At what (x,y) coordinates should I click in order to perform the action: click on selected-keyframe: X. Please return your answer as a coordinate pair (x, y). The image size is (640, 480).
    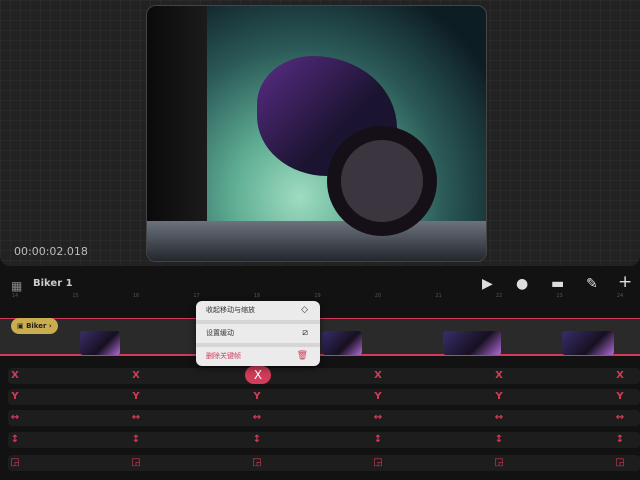
    Looking at the image, I should click on (258, 375).